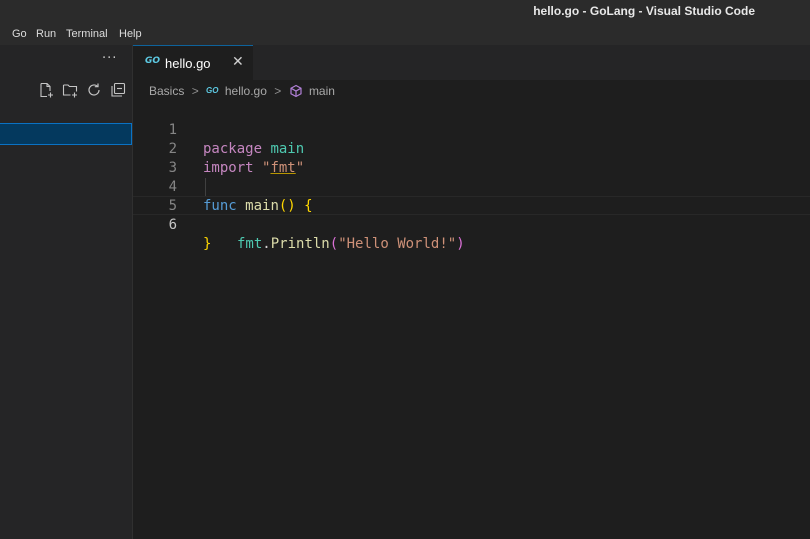 Image resolution: width=810 pixels, height=539 pixels. I want to click on editor-tab-bar: GO hello.go ✕, so click(471, 62).